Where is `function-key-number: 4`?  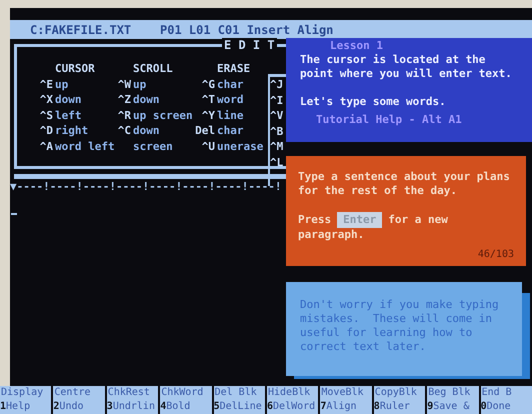
function-key-number: 4 is located at coordinates (163, 407).